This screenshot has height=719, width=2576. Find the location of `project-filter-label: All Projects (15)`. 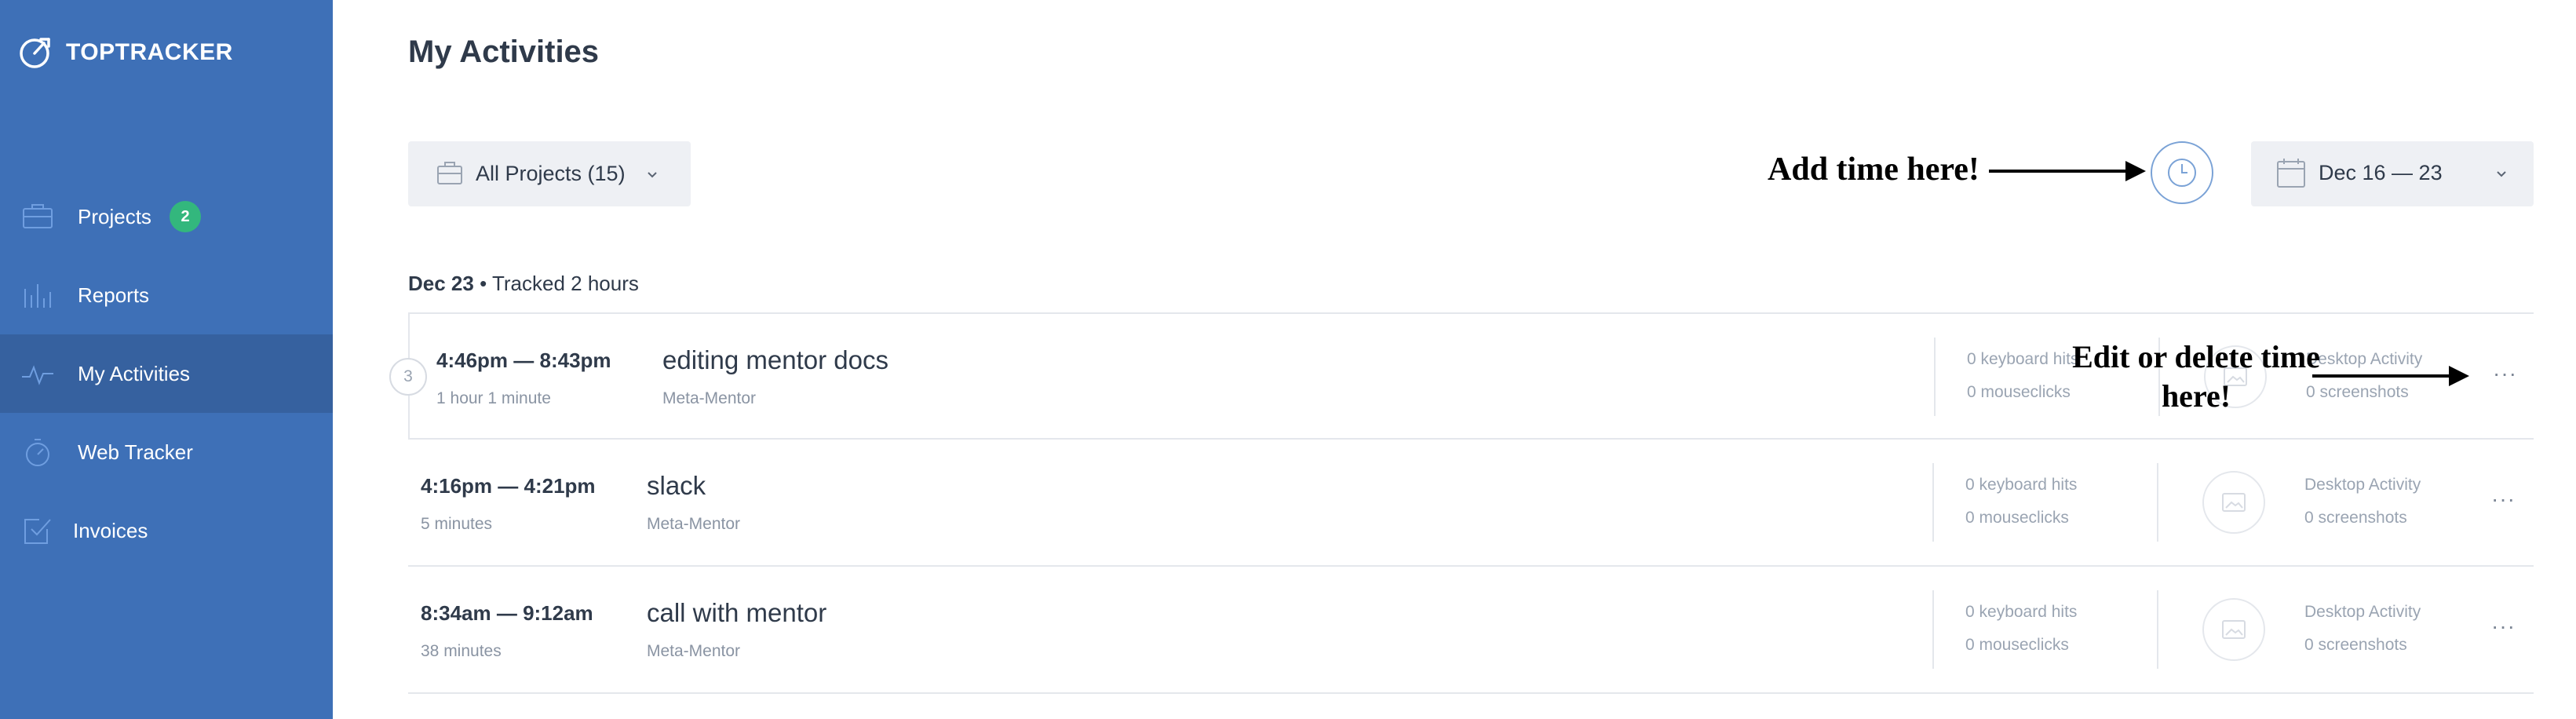

project-filter-label: All Projects (15) is located at coordinates (551, 173).